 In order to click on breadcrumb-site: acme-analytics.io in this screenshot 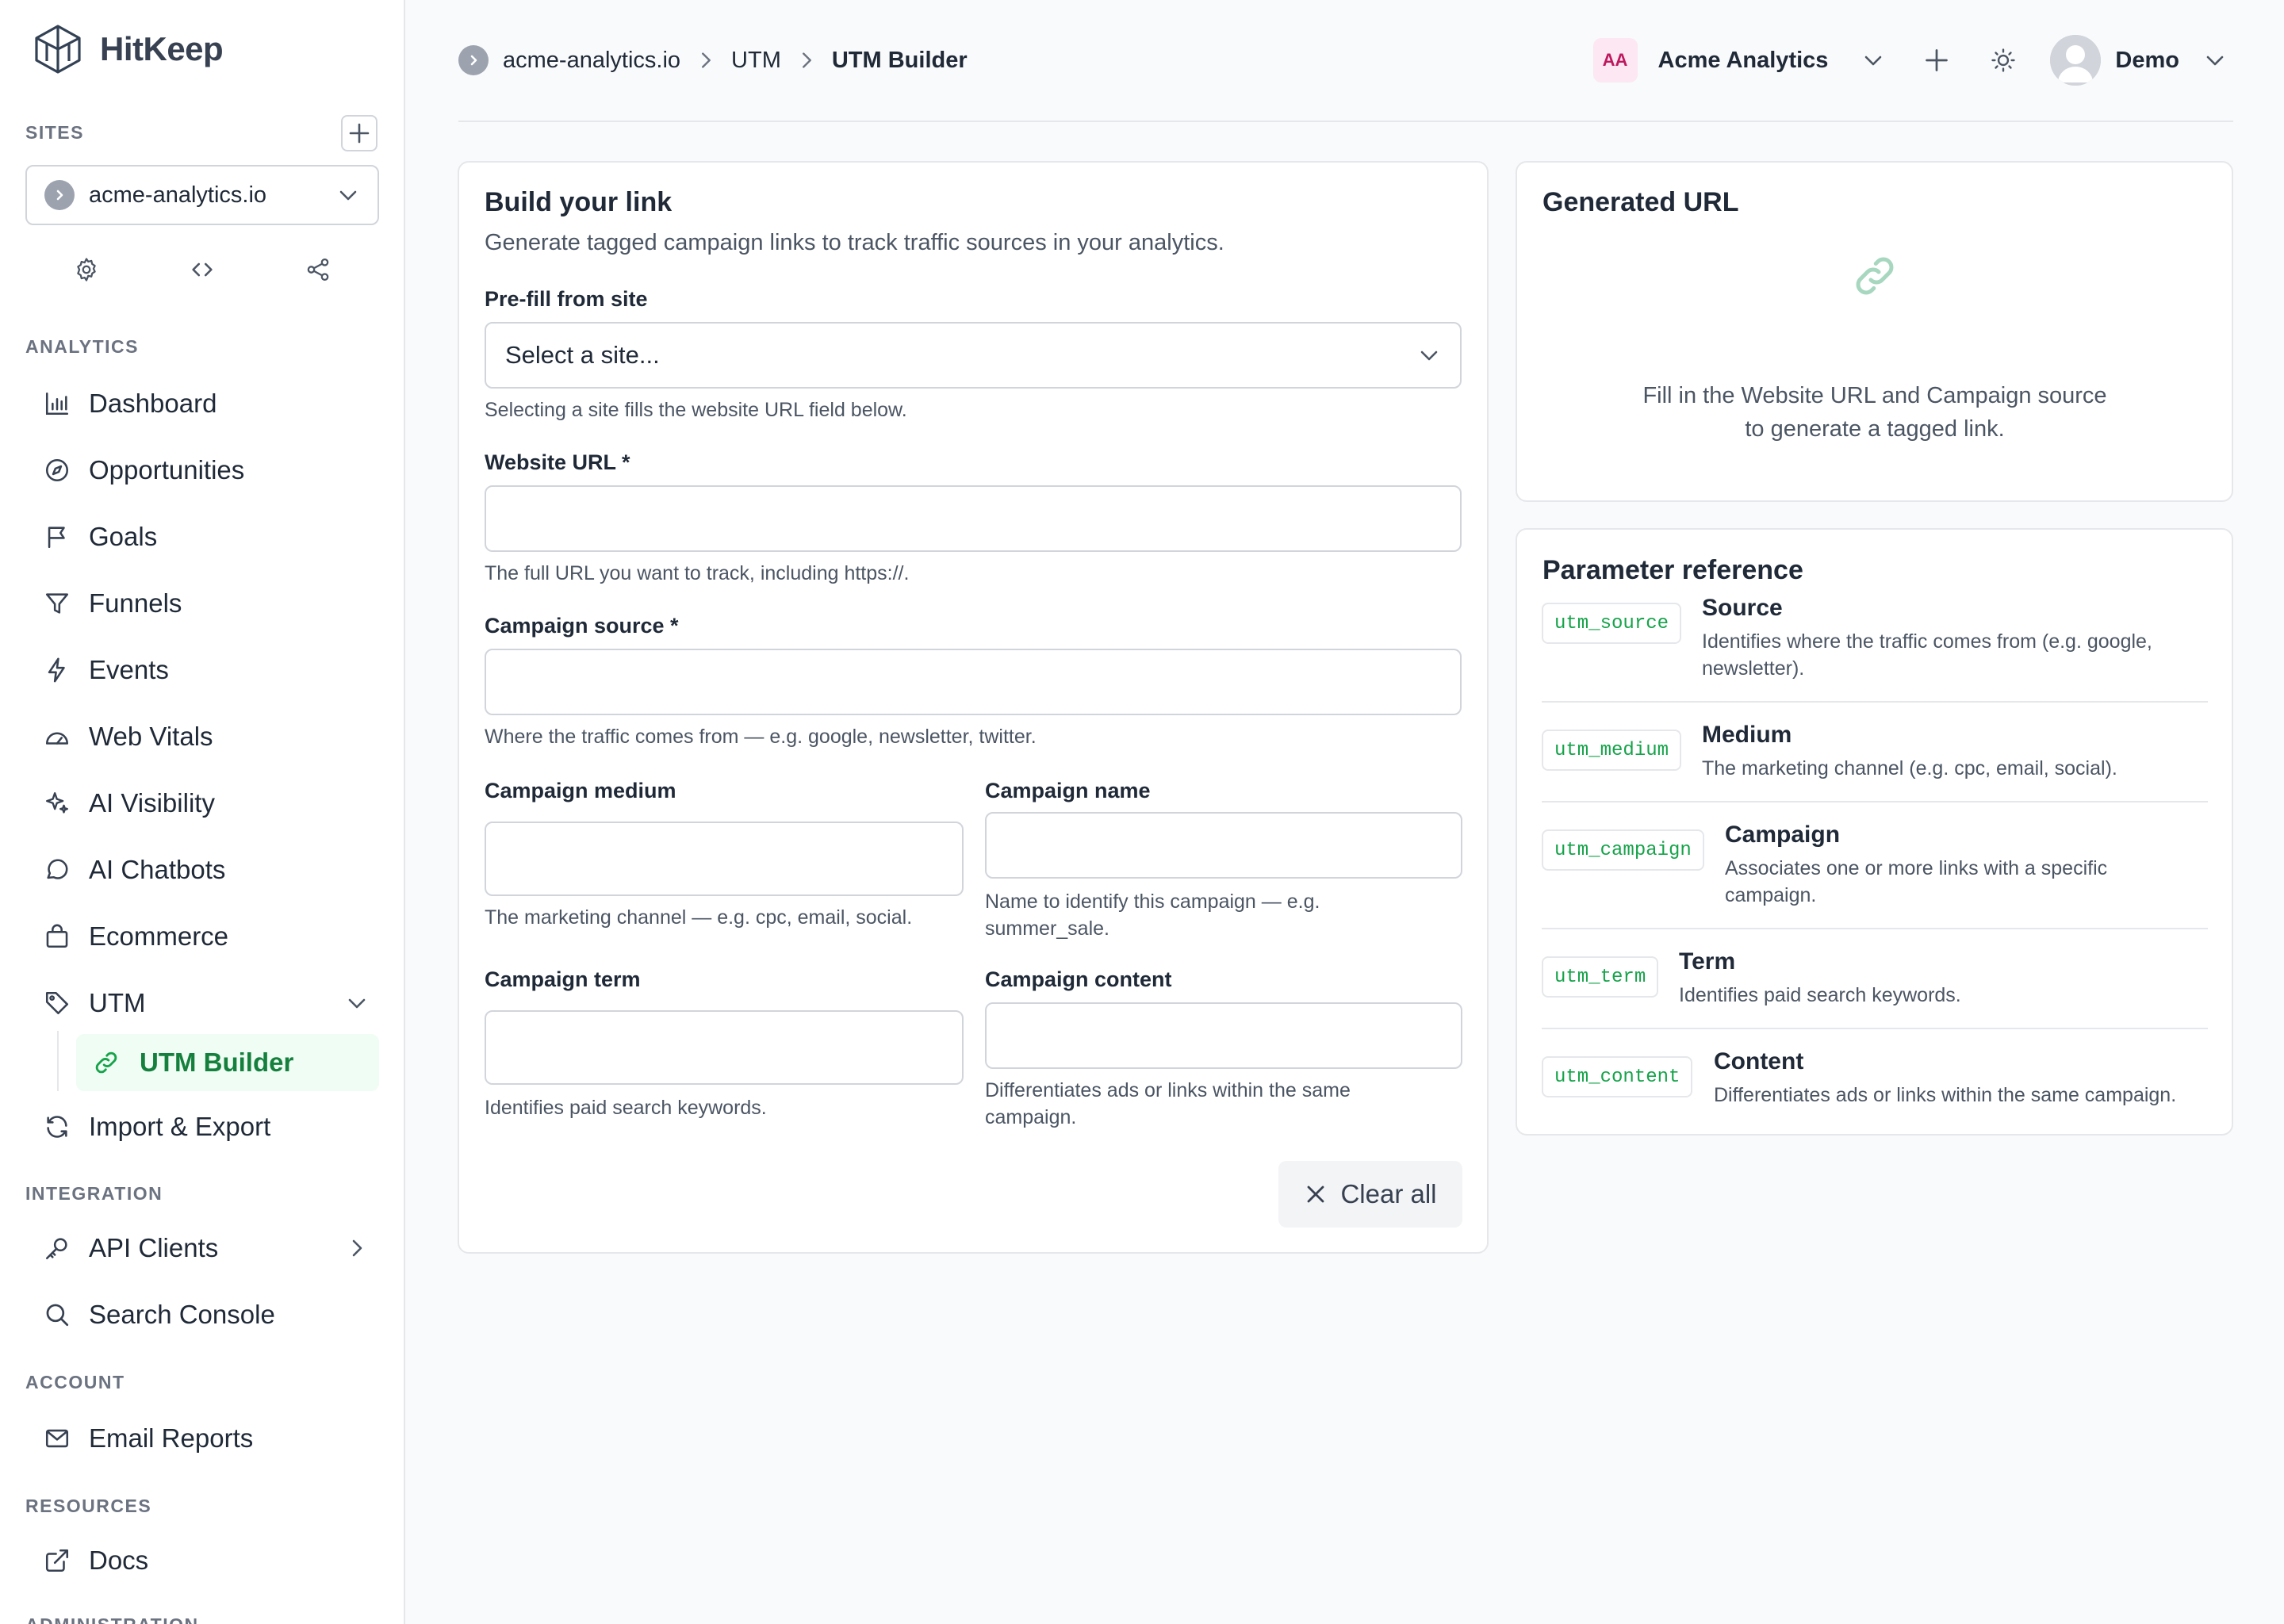, I will do `click(591, 61)`.